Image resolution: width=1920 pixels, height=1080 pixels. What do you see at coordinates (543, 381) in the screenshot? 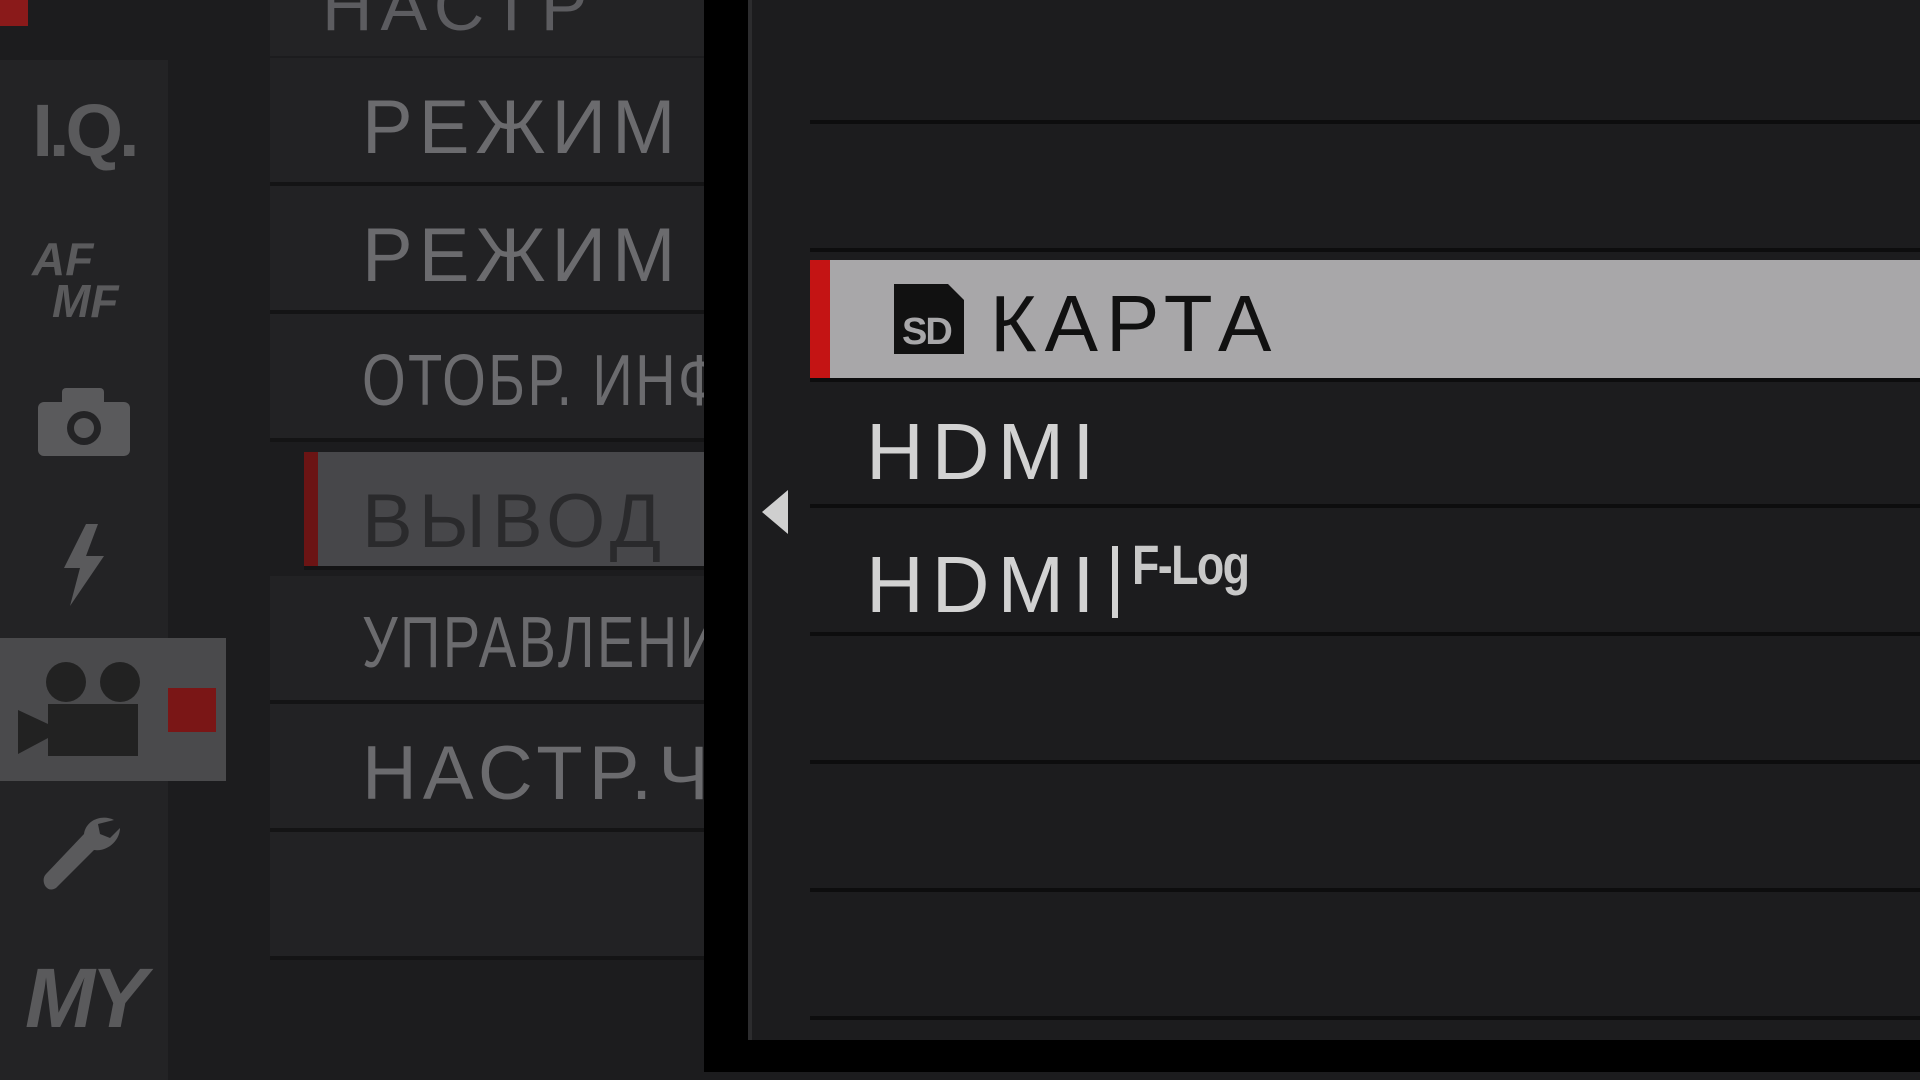
I see `menu-item-label: ОТОБР. ИНФ` at bounding box center [543, 381].